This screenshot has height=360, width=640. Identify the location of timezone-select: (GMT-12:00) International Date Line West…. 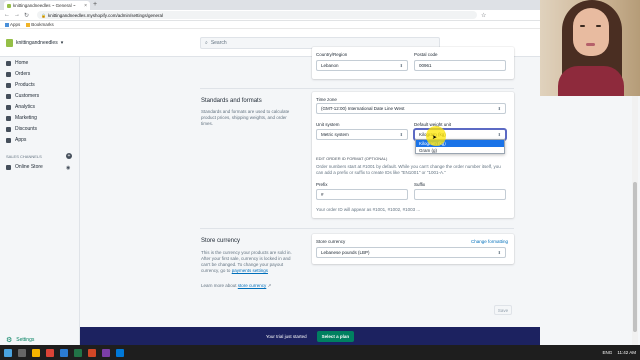
(411, 108).